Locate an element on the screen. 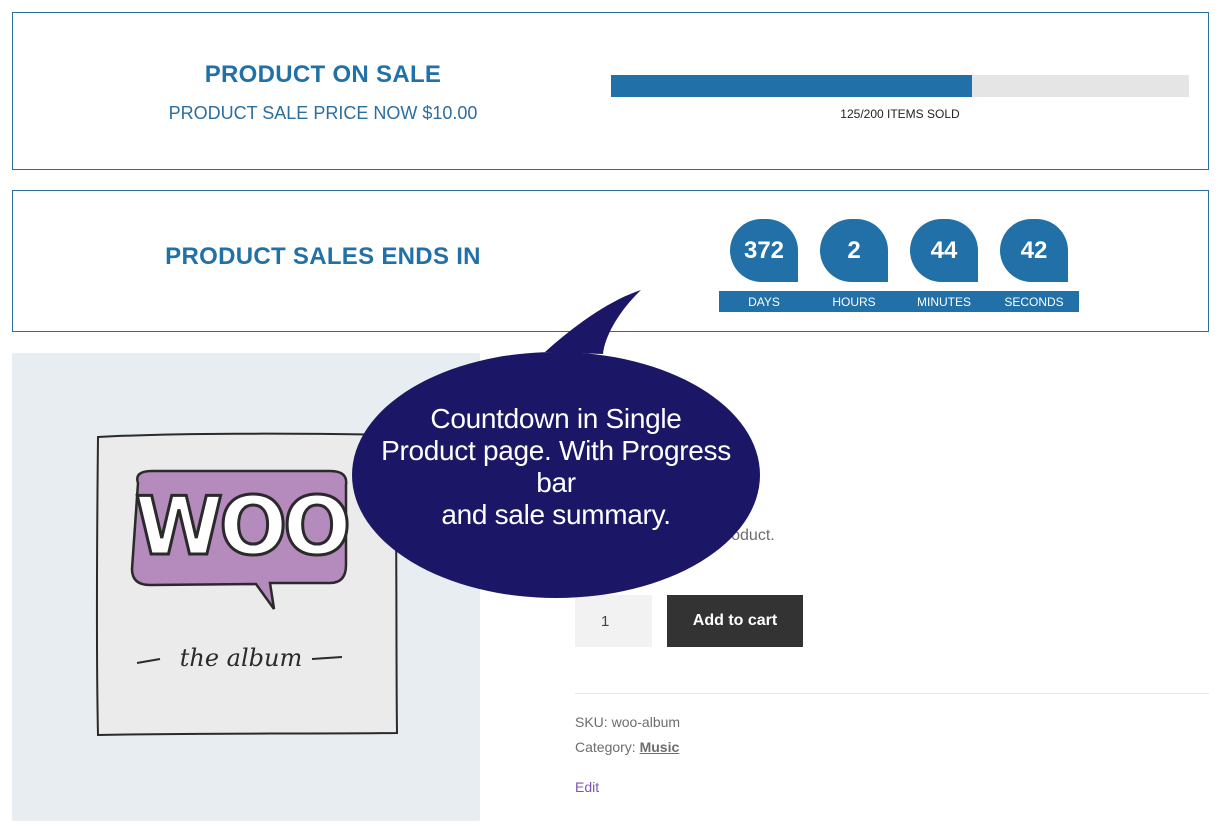 The width and height of the screenshot is (1219, 837). countdown-seconds: 42 SECONDS is located at coordinates (1034, 265).